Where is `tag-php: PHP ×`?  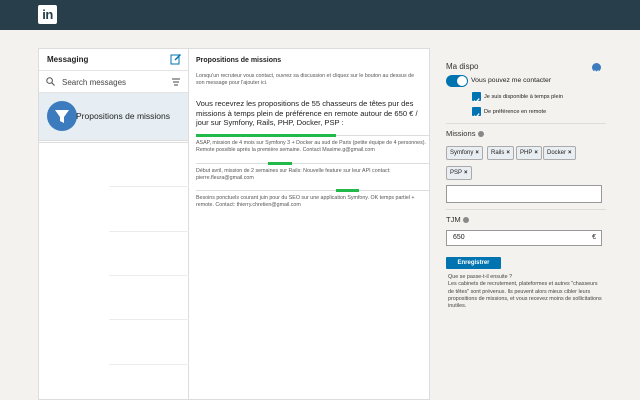 tag-php: PHP × is located at coordinates (529, 153).